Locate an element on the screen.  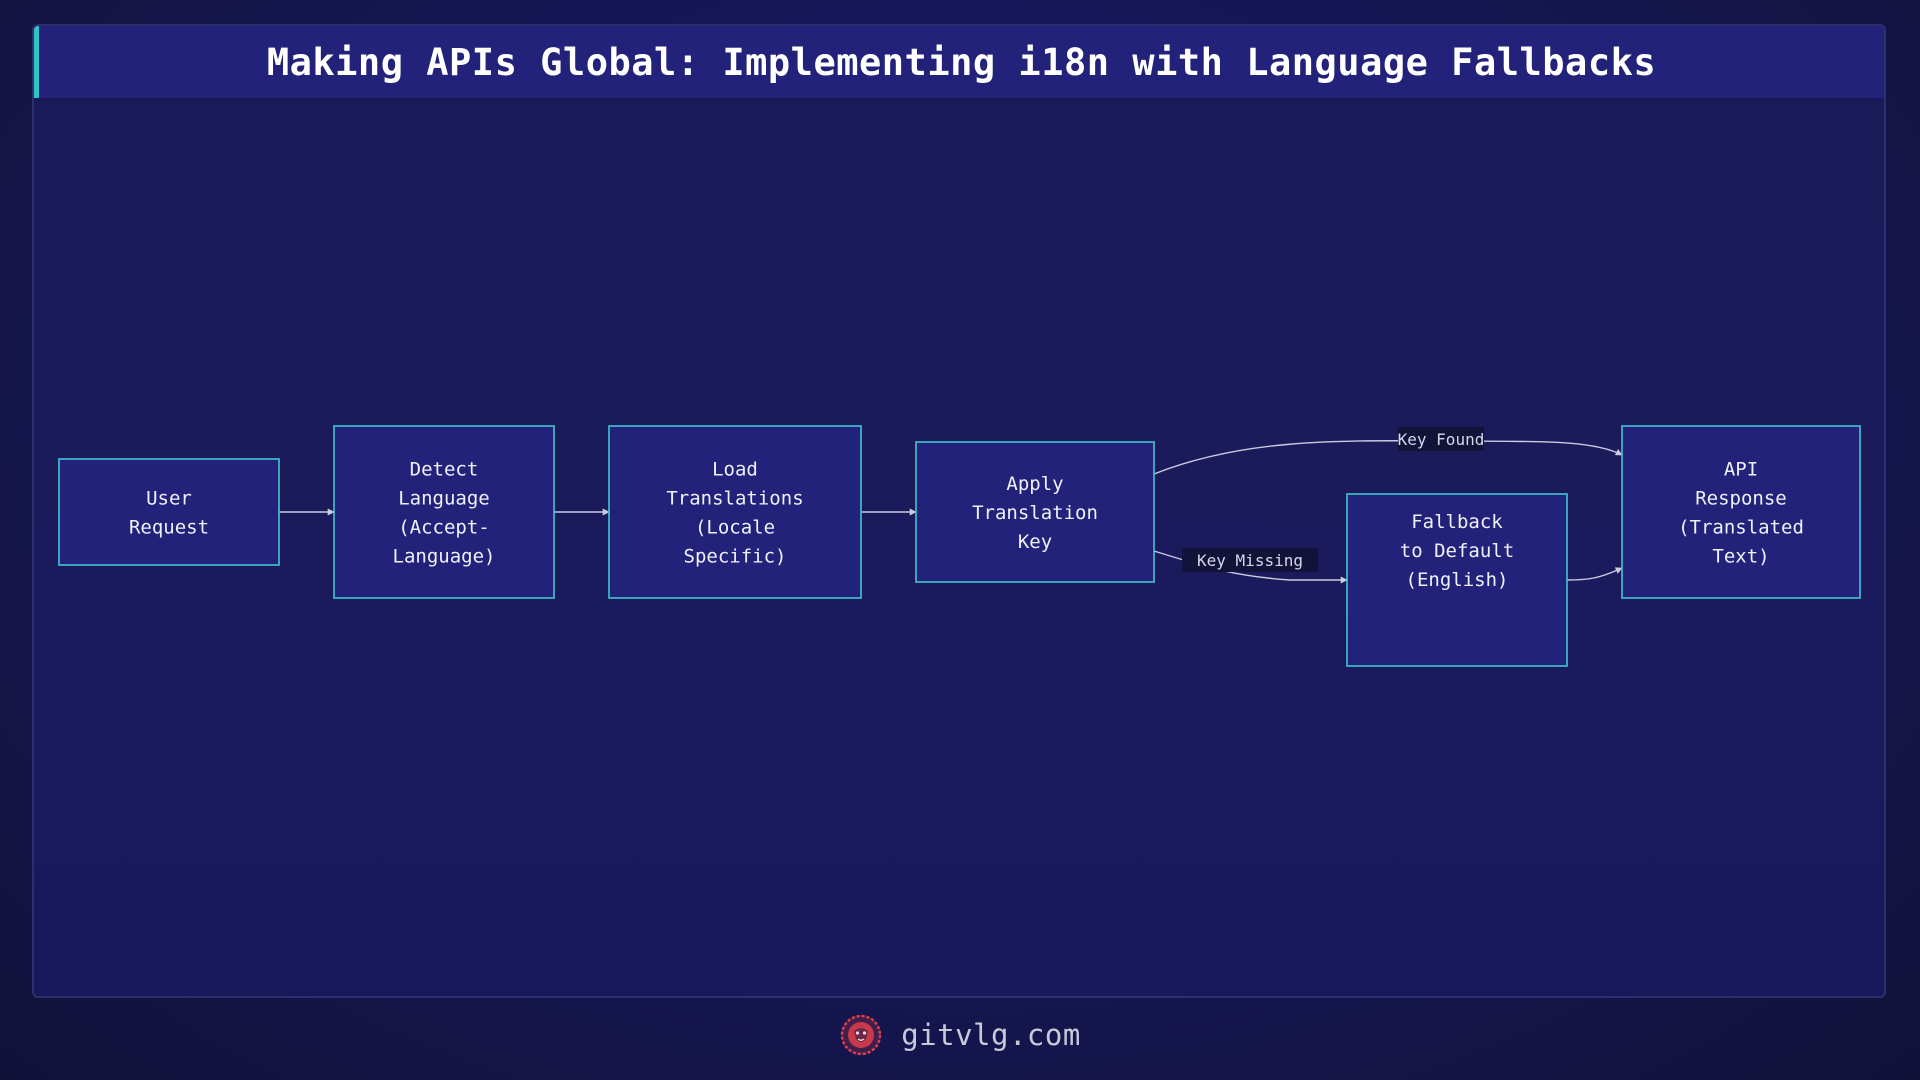
node-detect-language: Detect Language (Accept- Language) is located at coordinates (444, 512).